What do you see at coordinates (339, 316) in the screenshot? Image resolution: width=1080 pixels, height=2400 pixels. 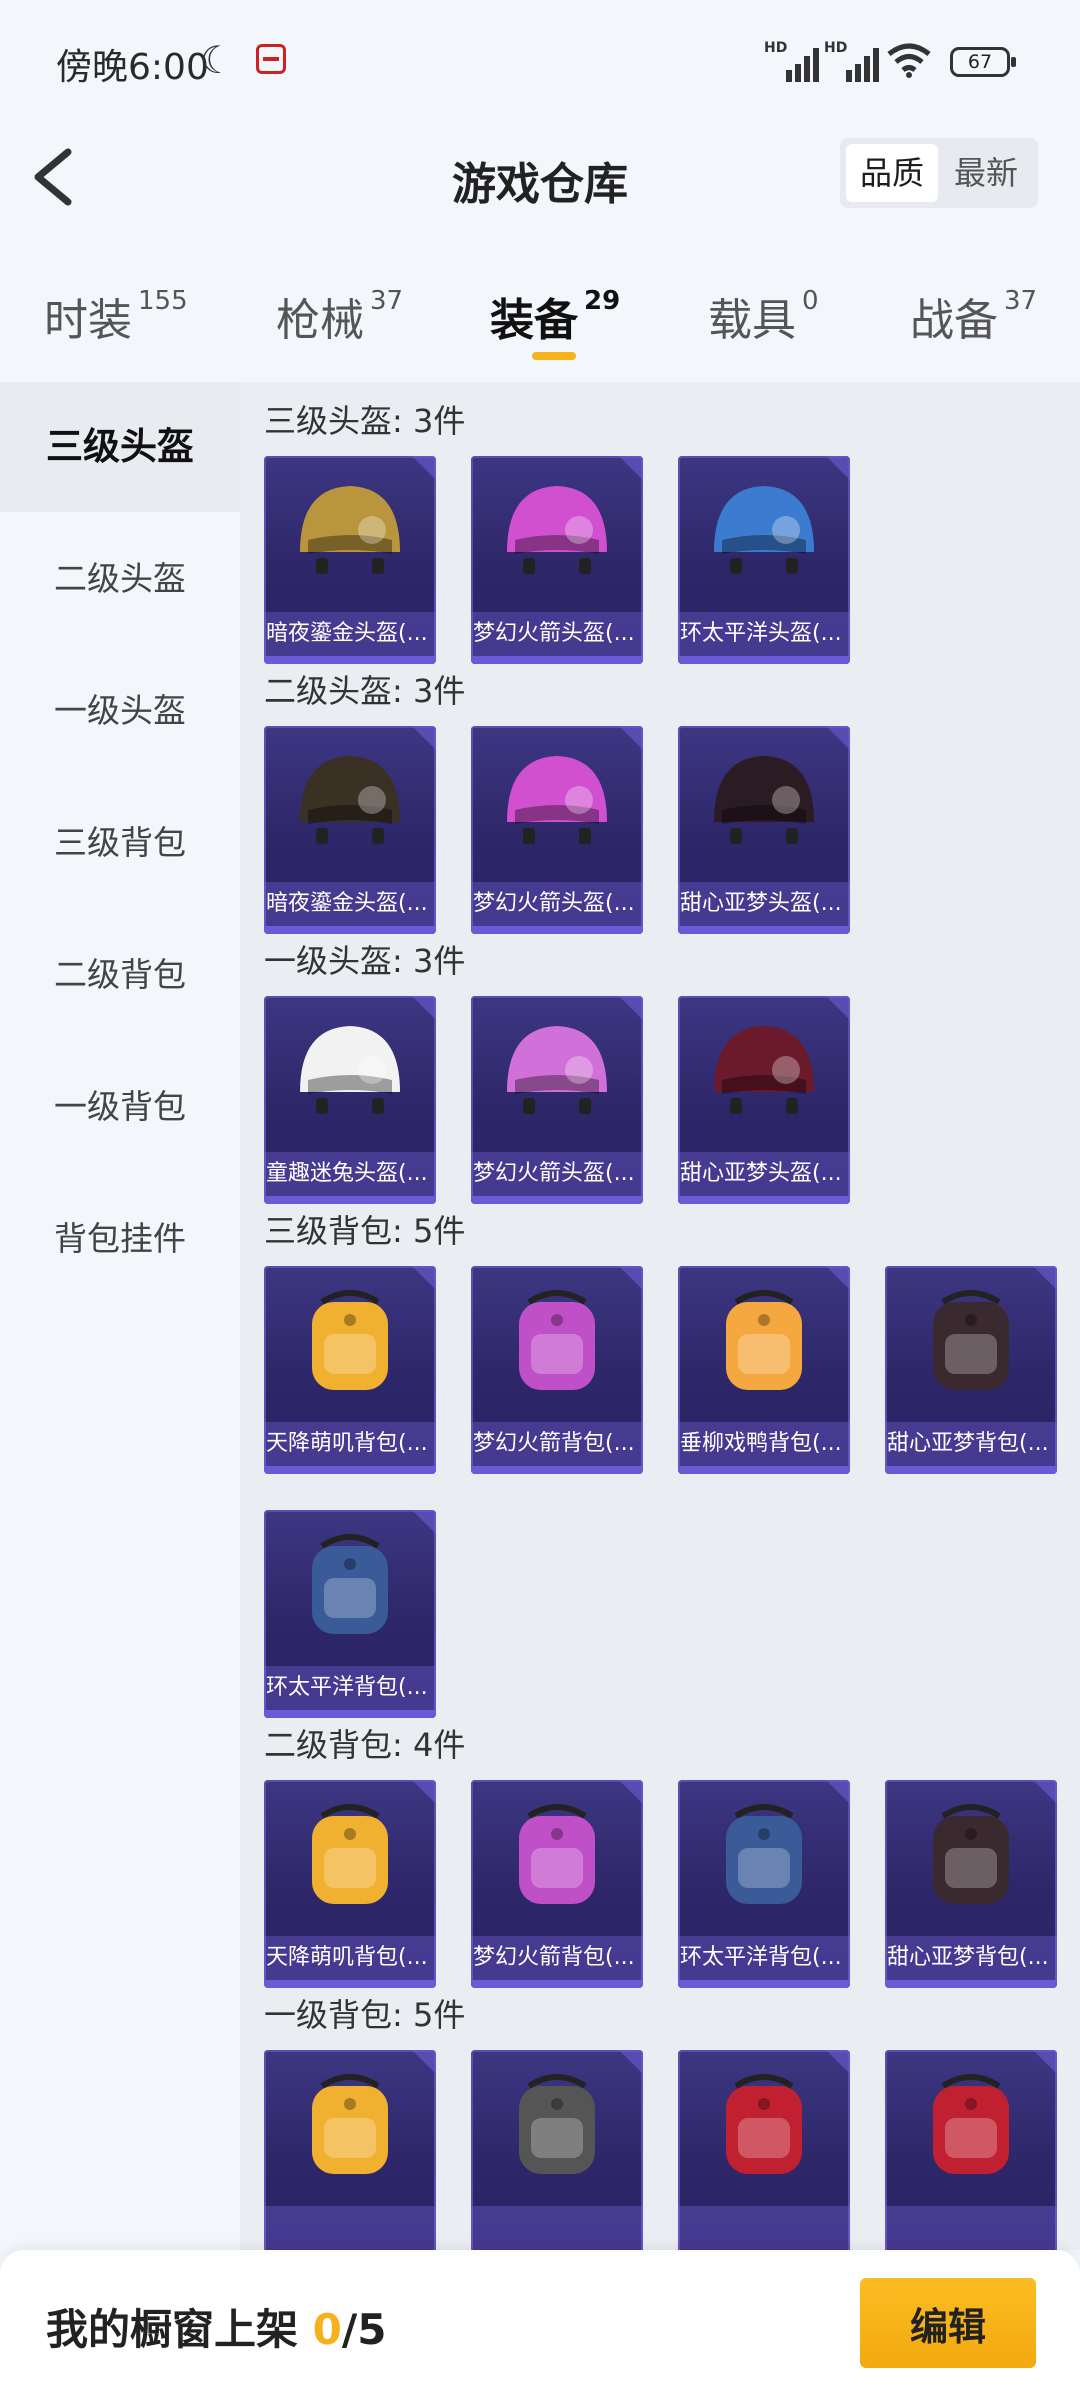 I see `tab-weapons: 枪械 37` at bounding box center [339, 316].